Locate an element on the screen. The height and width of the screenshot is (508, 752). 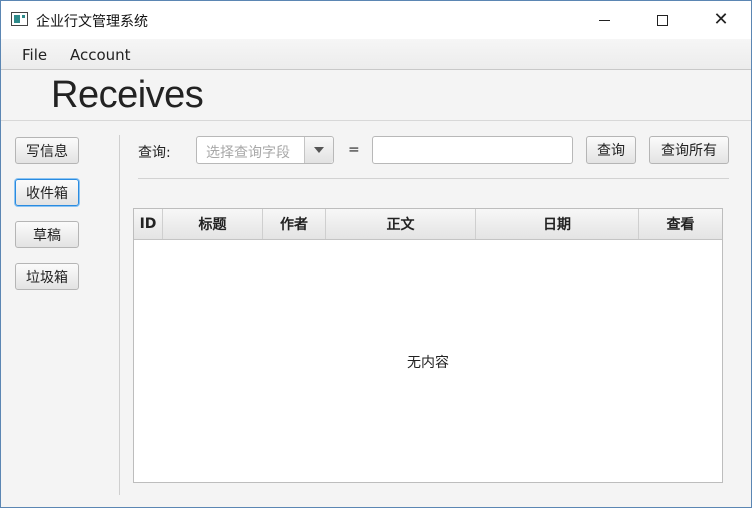
table-empty-placeholder: 无内容 is located at coordinates (428, 363).